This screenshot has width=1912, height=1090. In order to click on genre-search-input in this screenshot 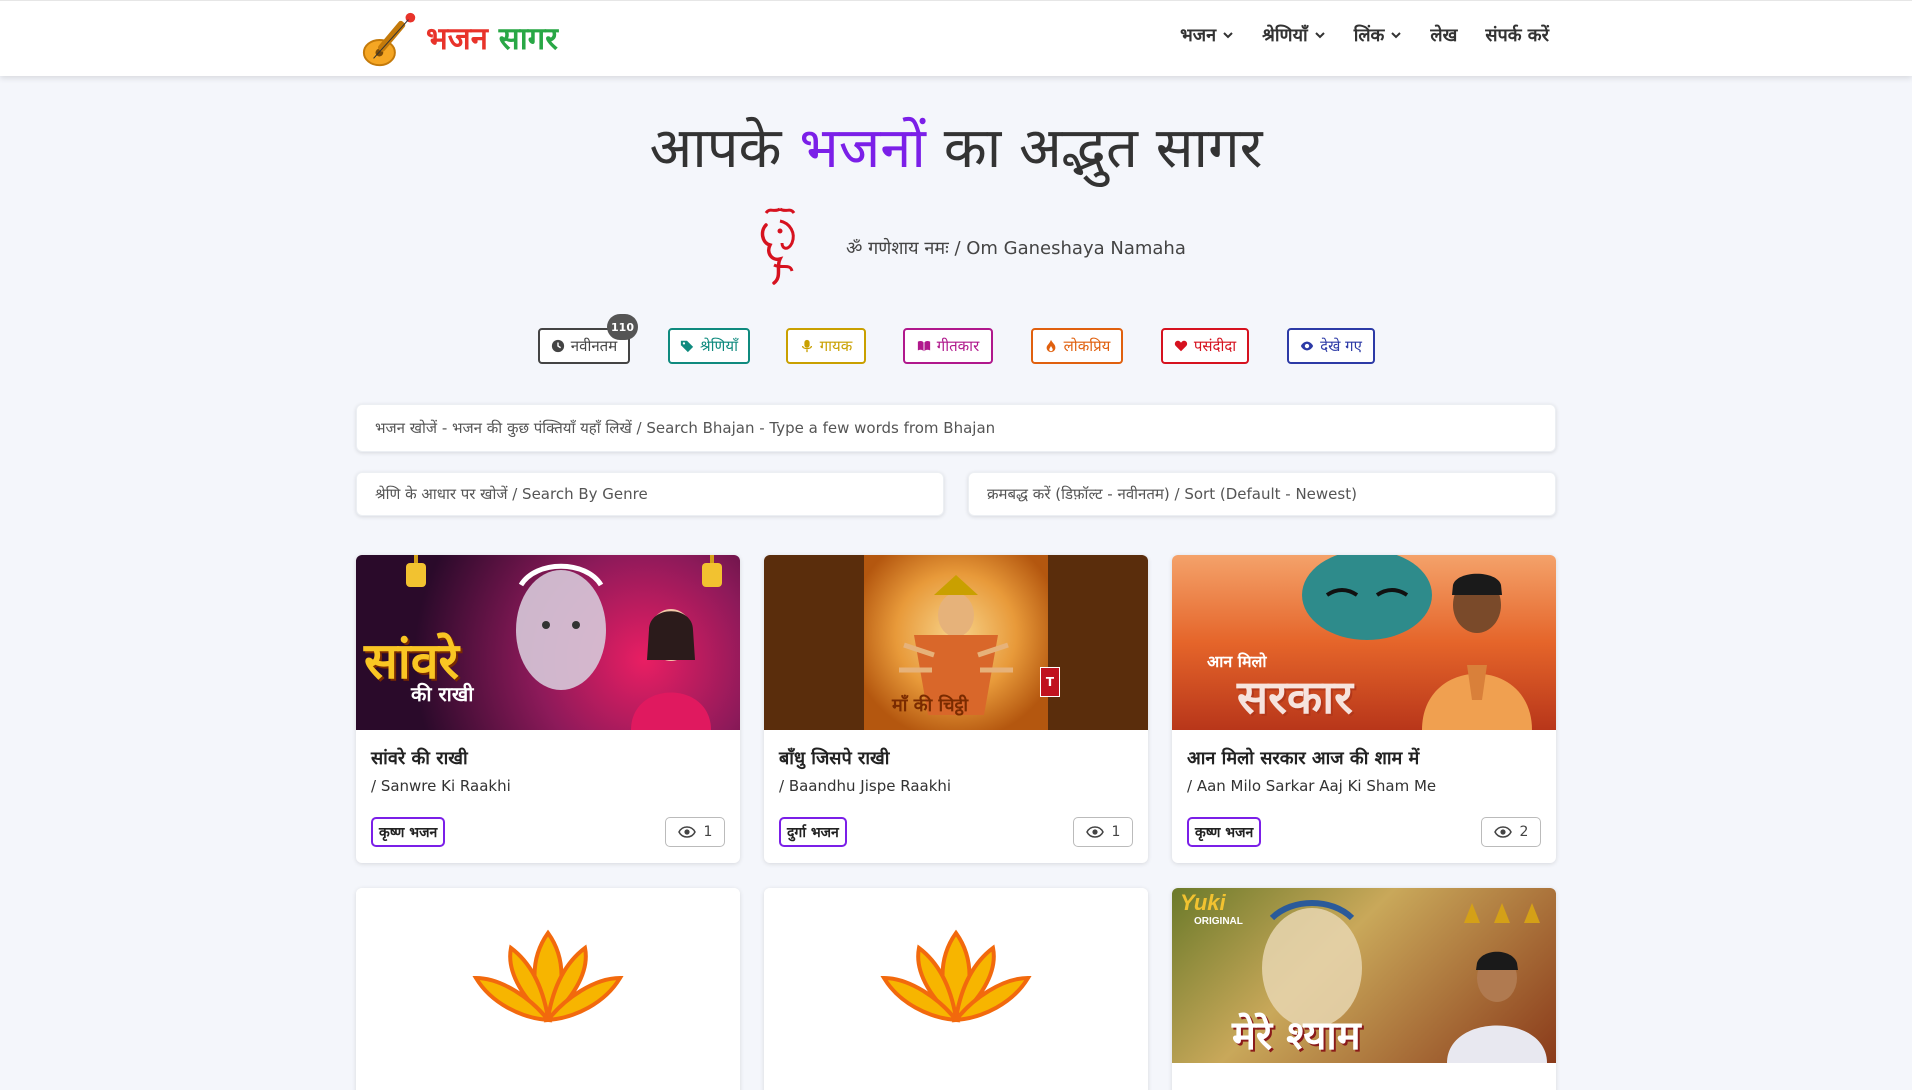, I will do `click(659, 494)`.